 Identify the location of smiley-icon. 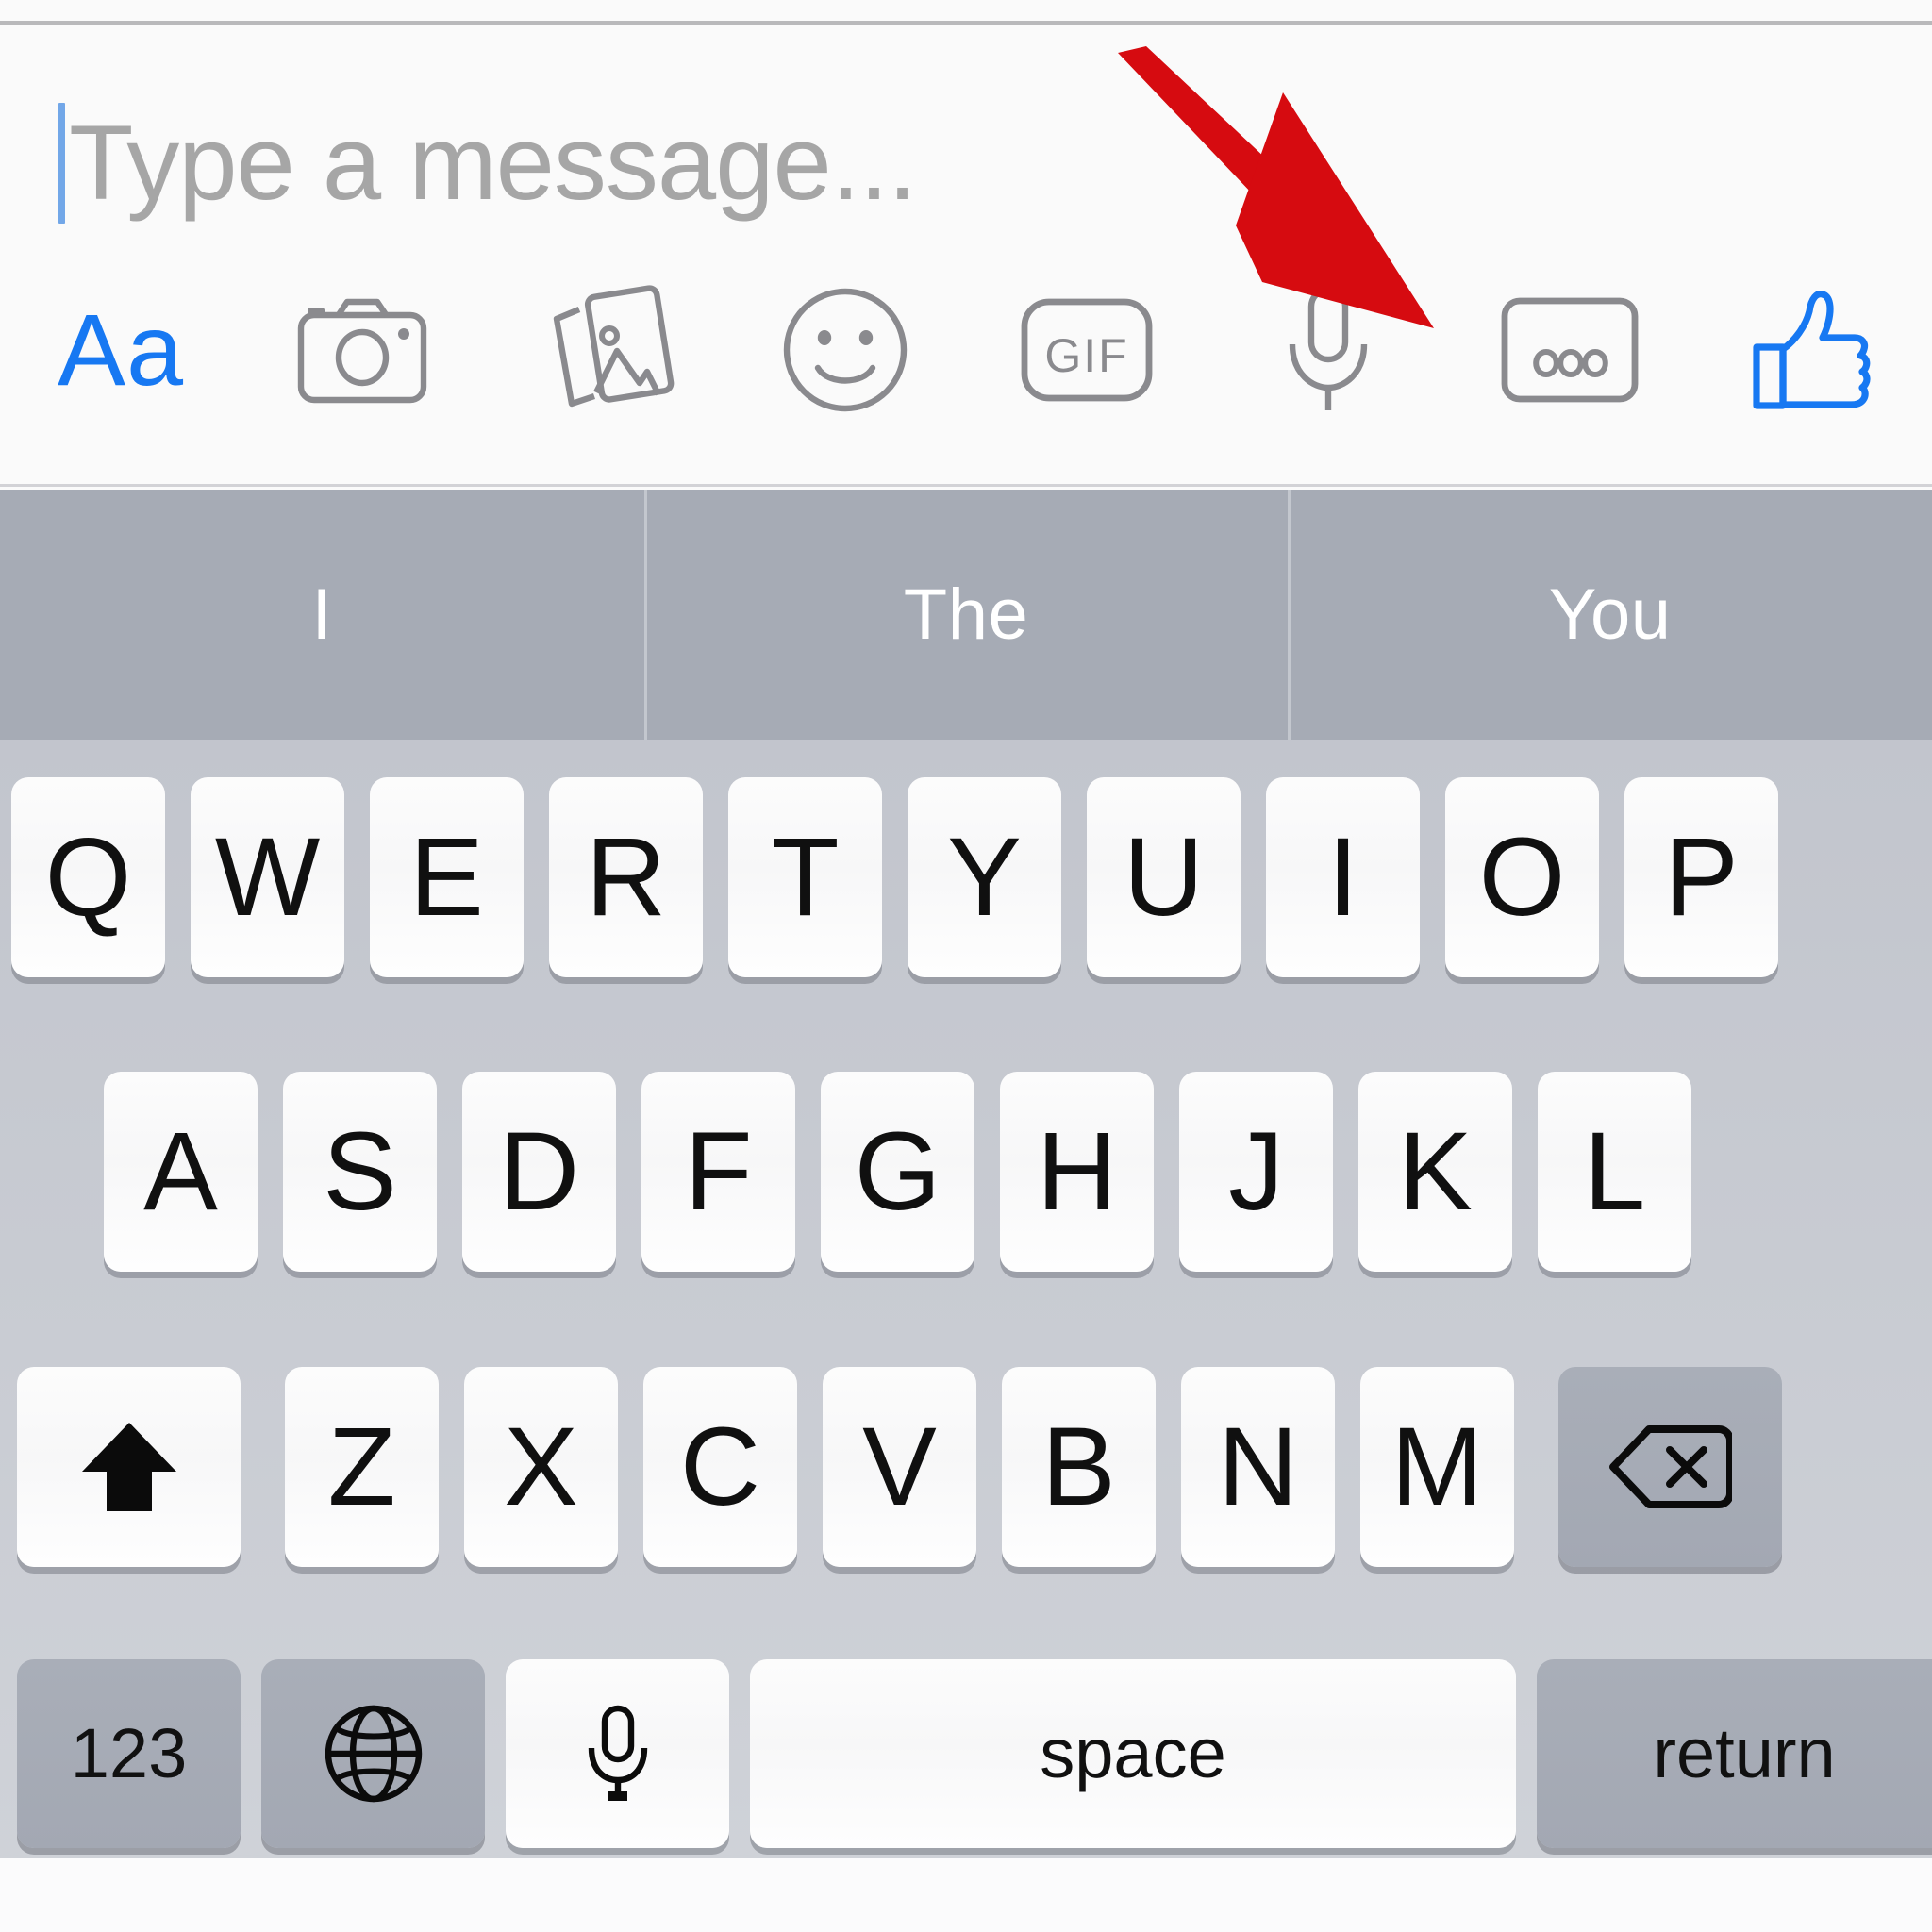
(845, 350).